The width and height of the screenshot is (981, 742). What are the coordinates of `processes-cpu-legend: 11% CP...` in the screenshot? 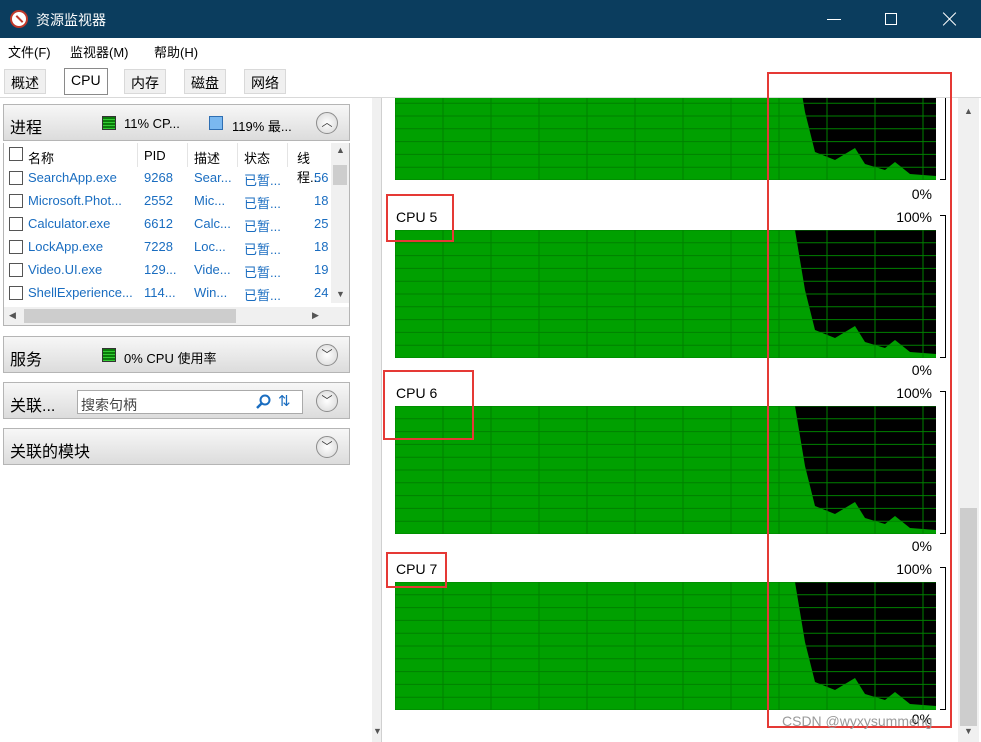 It's located at (152, 123).